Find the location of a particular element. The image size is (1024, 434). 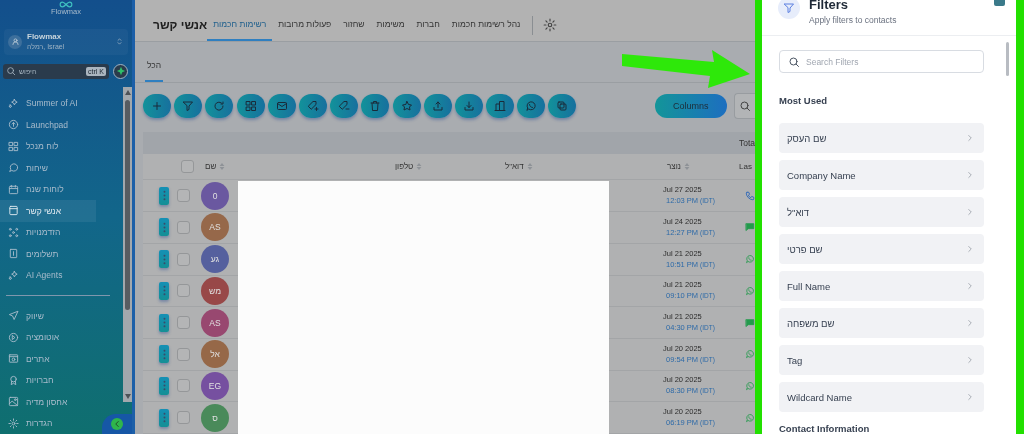

column-header: דוא"ל is located at coordinates (514, 167).